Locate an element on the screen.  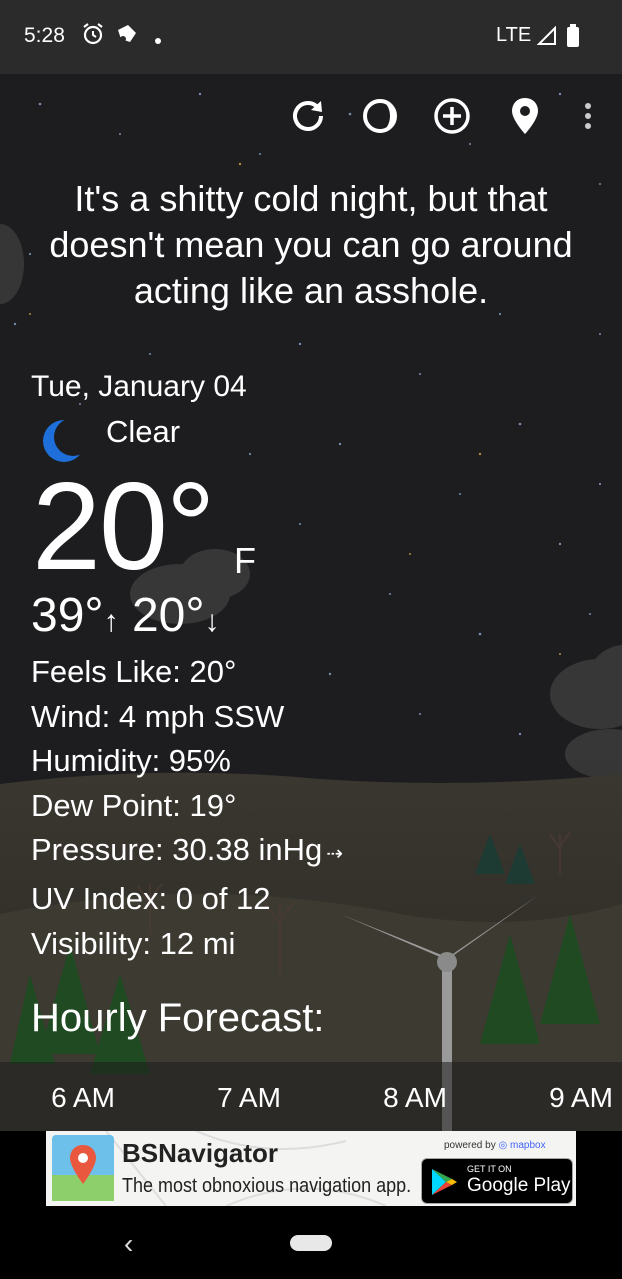
feels-like: Feels Like: 20° is located at coordinates (134, 671).